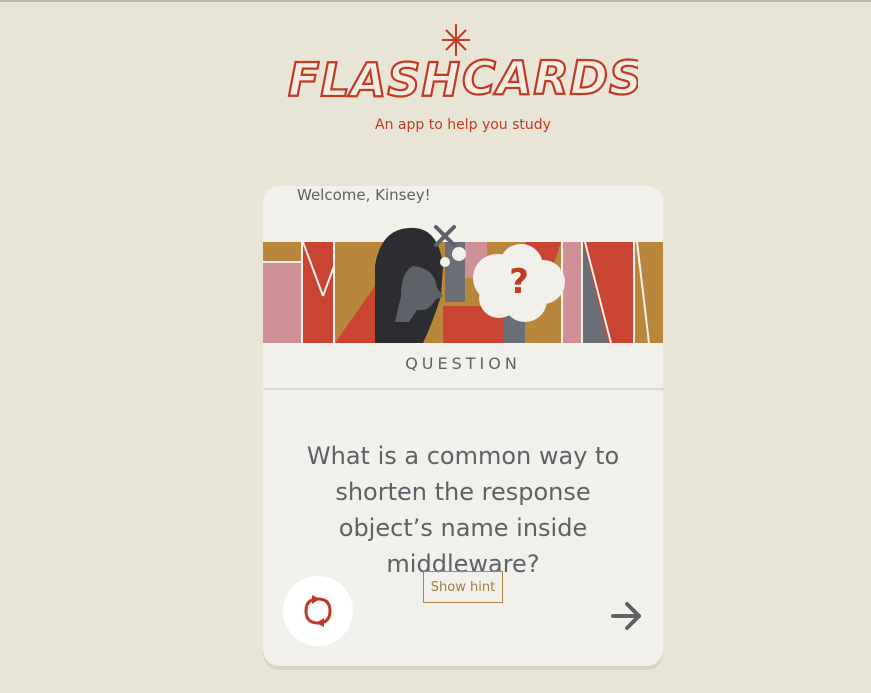 Image resolution: width=871 pixels, height=693 pixels. I want to click on close-icon, so click(446, 237).